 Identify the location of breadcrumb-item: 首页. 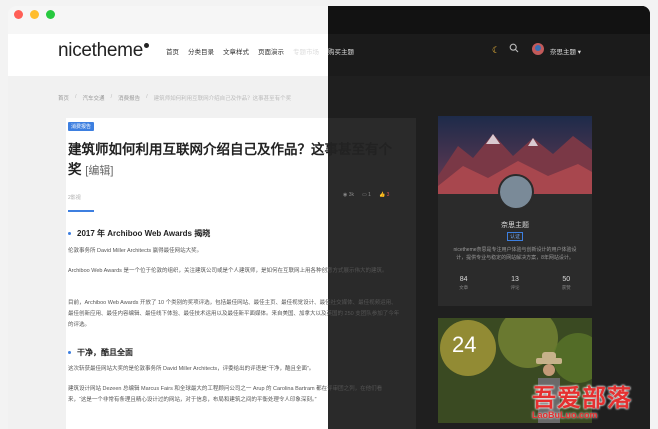
(63, 98).